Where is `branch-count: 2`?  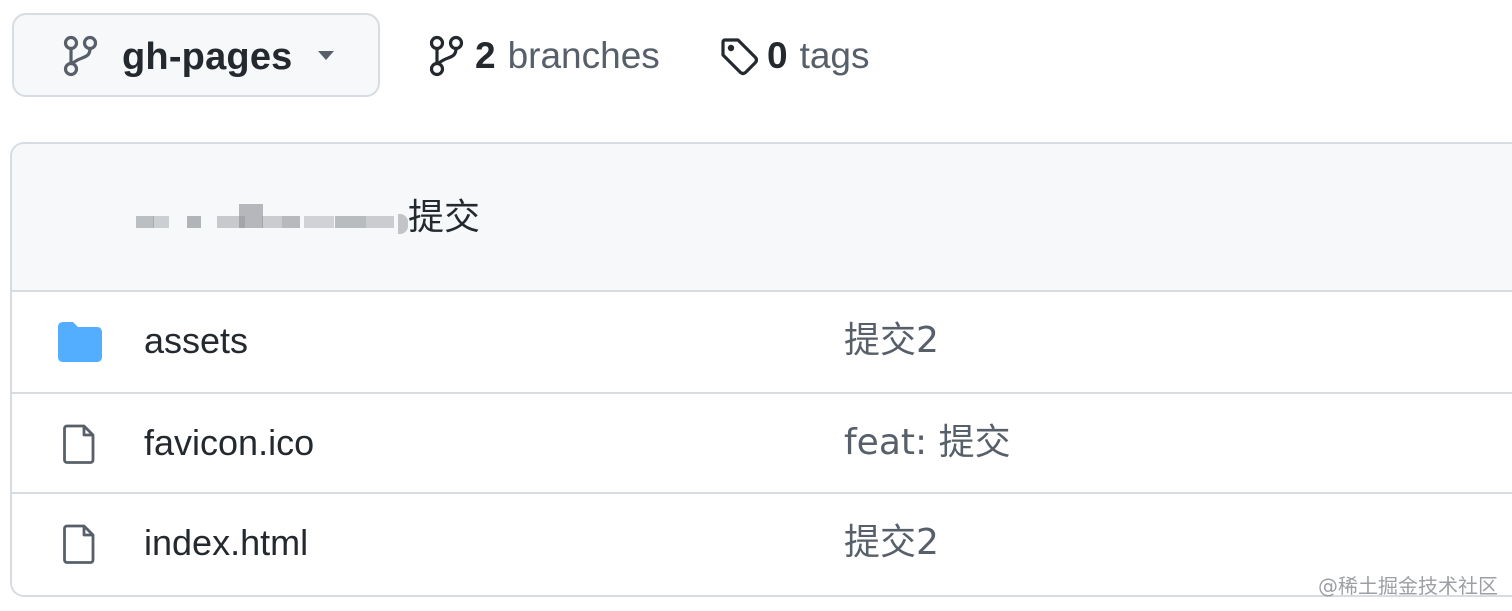
branch-count: 2 is located at coordinates (485, 55).